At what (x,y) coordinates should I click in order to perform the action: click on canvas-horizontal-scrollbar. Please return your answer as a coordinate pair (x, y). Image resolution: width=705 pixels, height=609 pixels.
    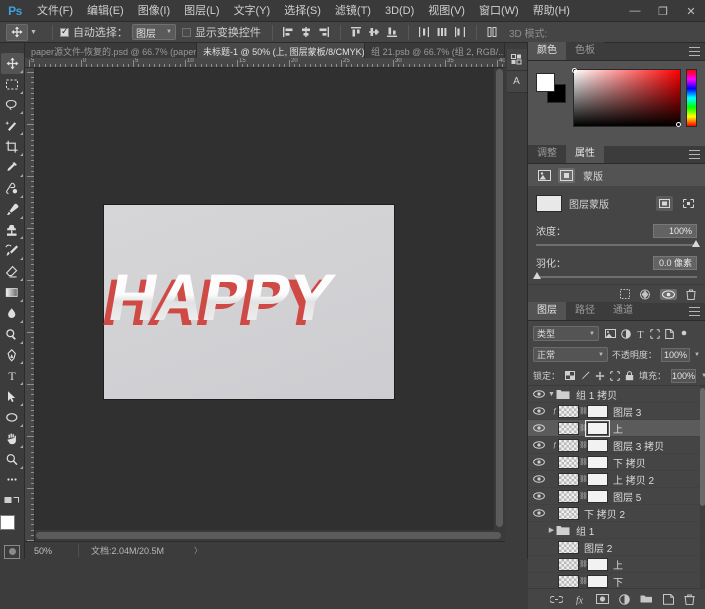
    Looking at the image, I should click on (270, 535).